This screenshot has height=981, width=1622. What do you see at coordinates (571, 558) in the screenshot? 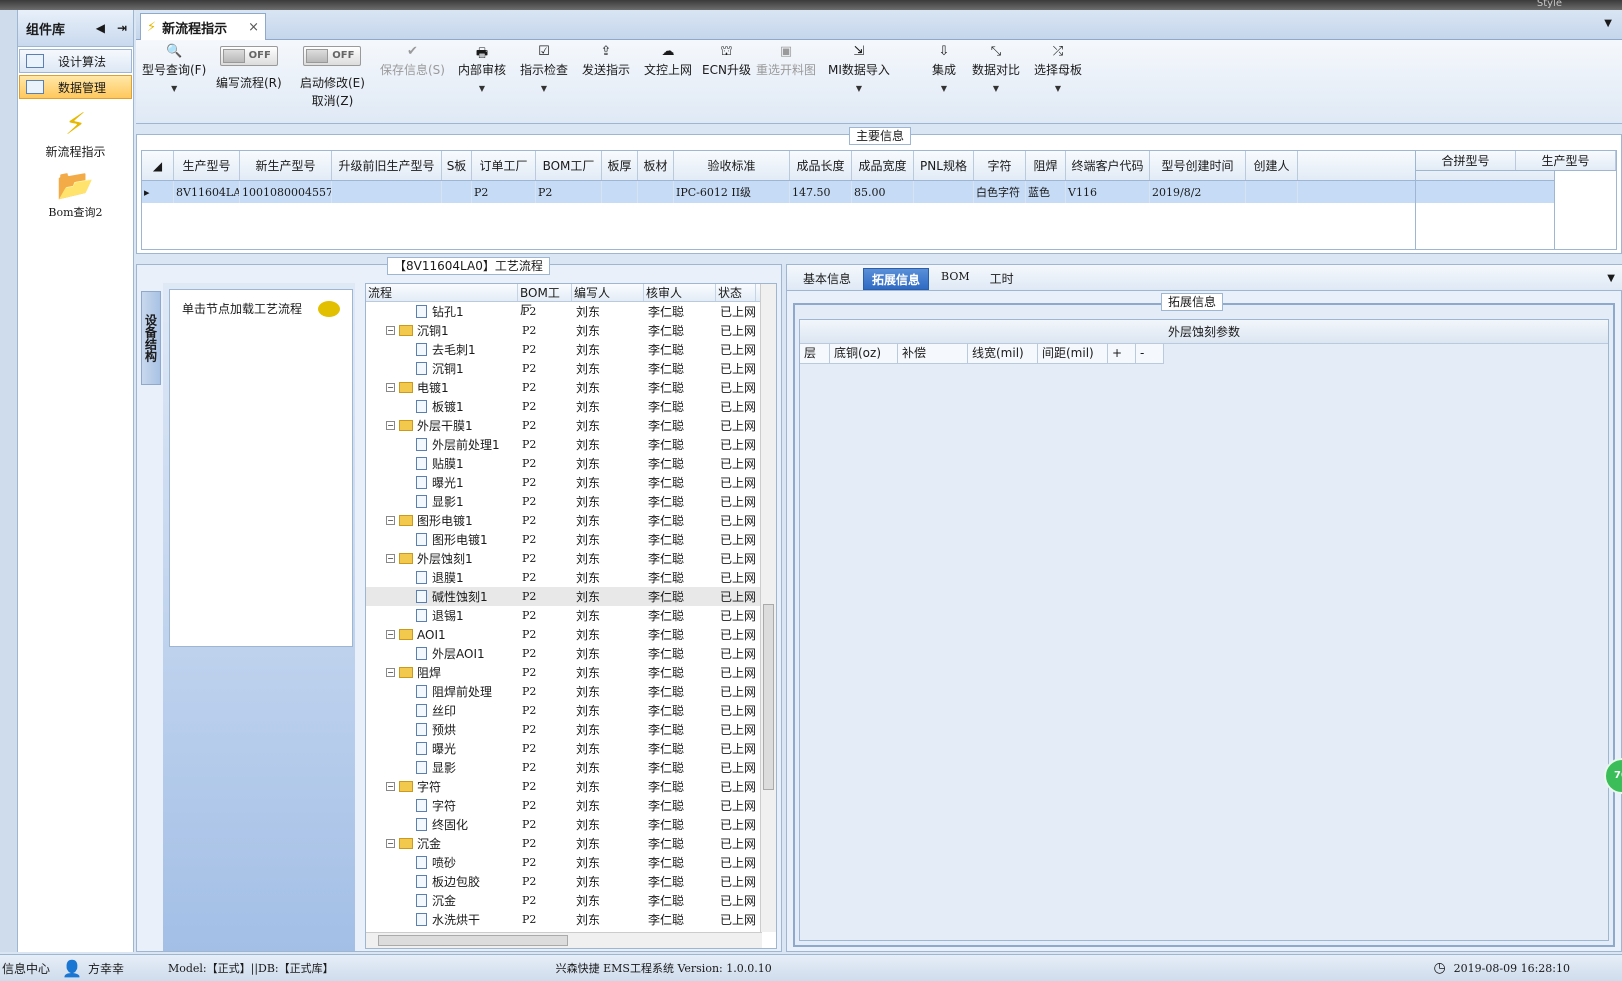
I see `tree-row: − 外层蚀刻1 P2 刘东 李仁聪 已上网` at bounding box center [571, 558].